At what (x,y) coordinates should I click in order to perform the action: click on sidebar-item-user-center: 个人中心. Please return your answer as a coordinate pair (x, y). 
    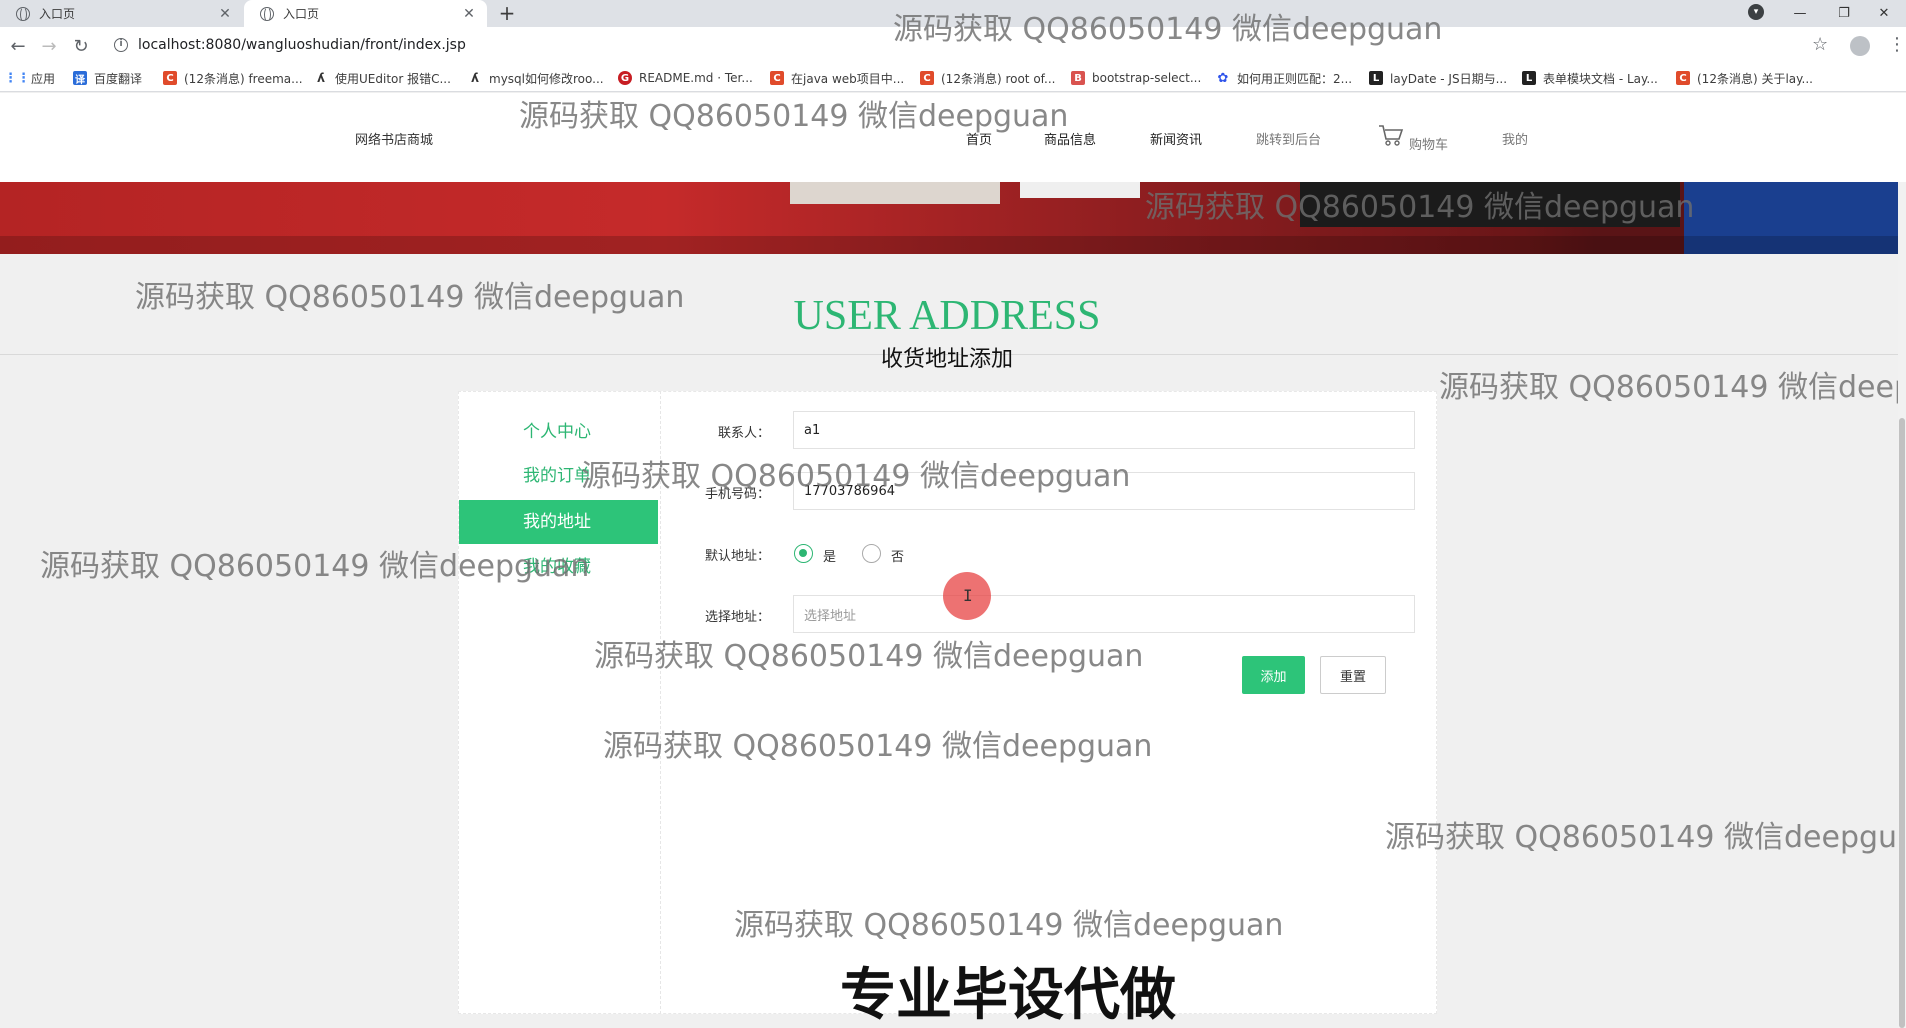
    Looking at the image, I should click on (558, 432).